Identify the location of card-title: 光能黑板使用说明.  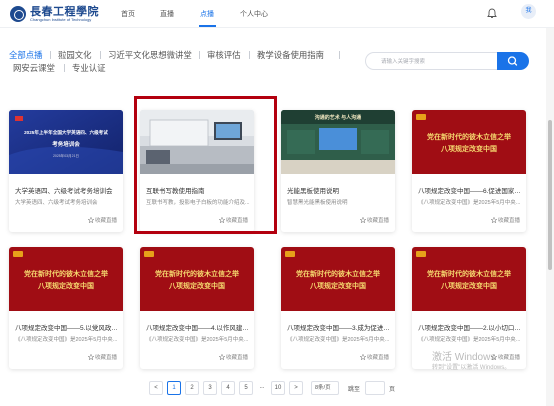
(313, 191).